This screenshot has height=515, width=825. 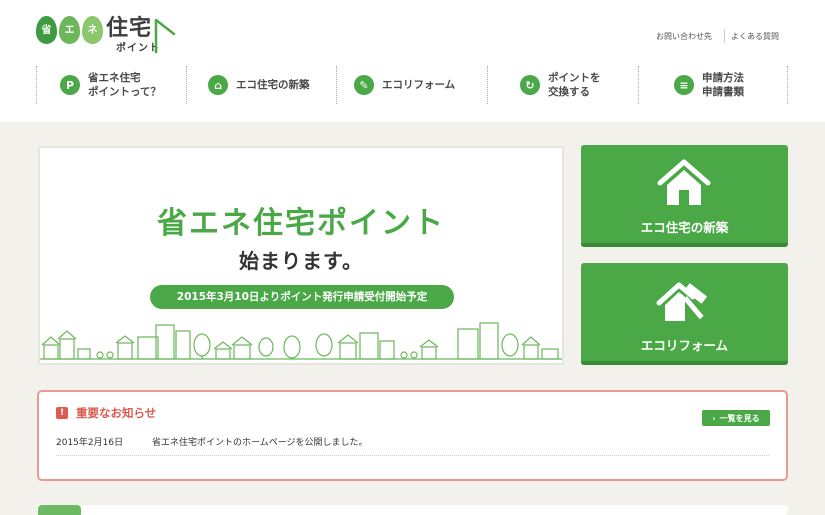 I want to click on hero-subtitle: 始まります。, so click(x=301, y=261).